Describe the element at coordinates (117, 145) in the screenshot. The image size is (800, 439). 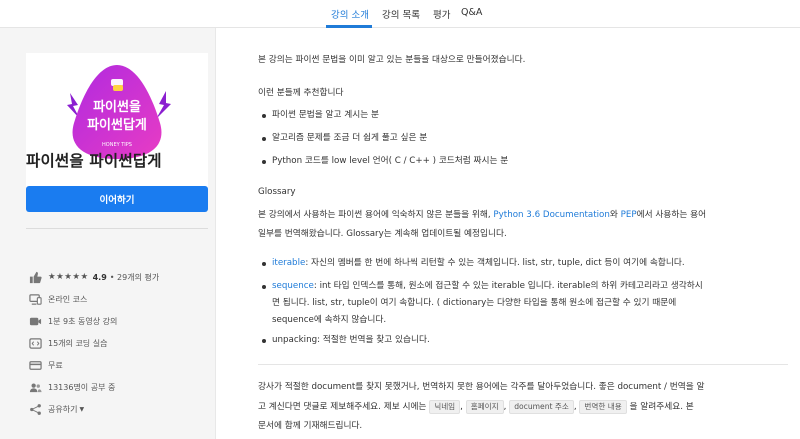
I see `thumb-tagline: HONEY TIPS` at that location.